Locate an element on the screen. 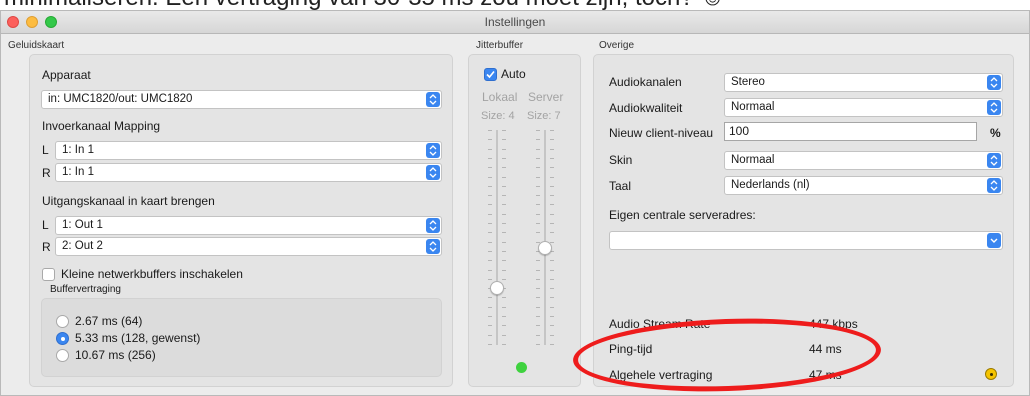 Image resolution: width=1030 pixels, height=396 pixels. local-jitter-slider is located at coordinates (497, 237).